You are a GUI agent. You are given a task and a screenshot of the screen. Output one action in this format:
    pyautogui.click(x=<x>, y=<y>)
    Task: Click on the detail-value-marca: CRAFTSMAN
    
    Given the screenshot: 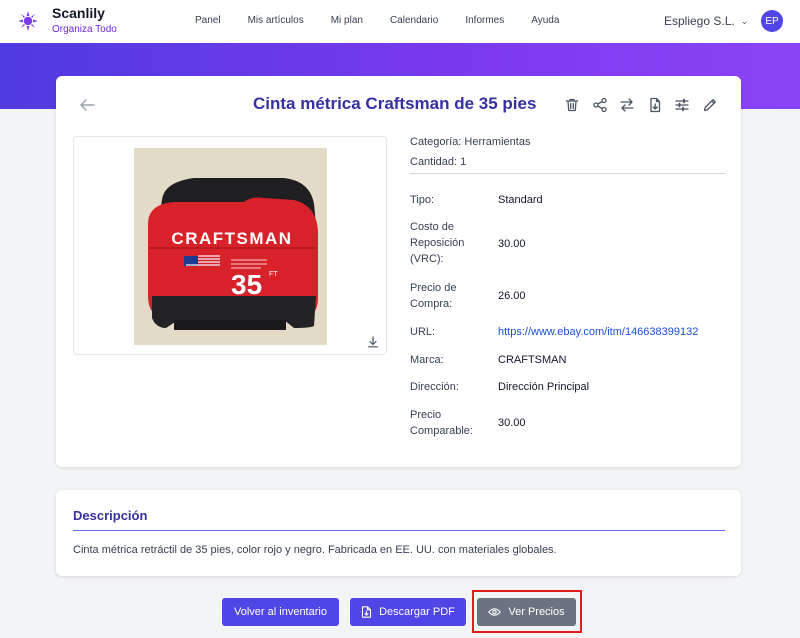 What is the action you would take?
    pyautogui.click(x=532, y=360)
    